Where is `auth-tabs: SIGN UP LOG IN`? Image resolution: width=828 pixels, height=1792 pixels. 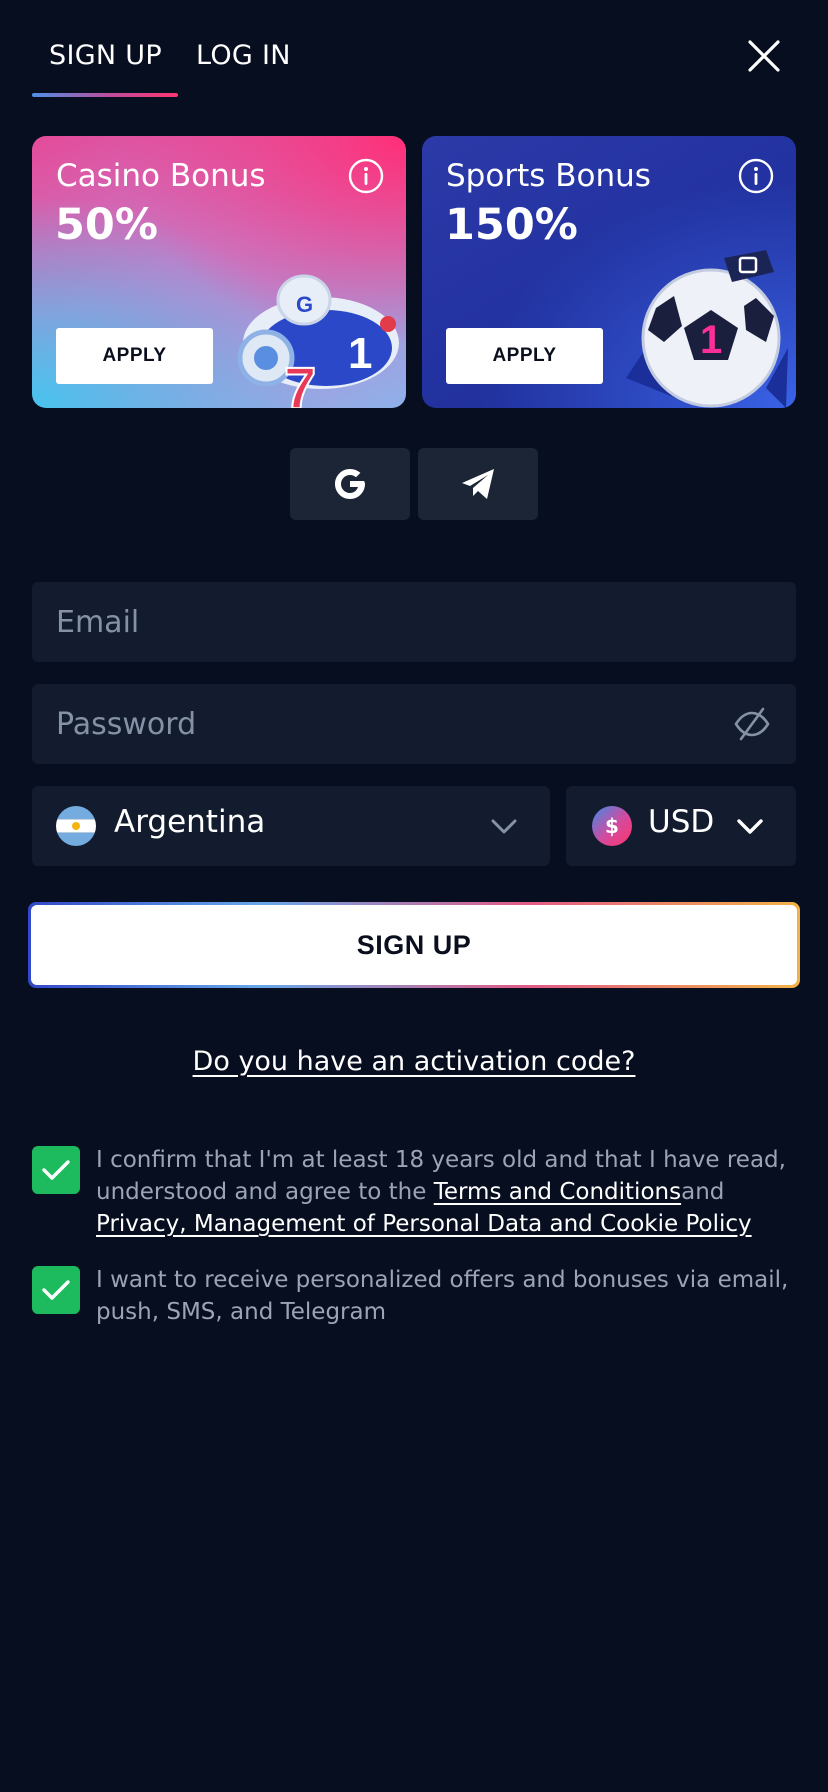 auth-tabs: SIGN UP LOG IN is located at coordinates (392, 67).